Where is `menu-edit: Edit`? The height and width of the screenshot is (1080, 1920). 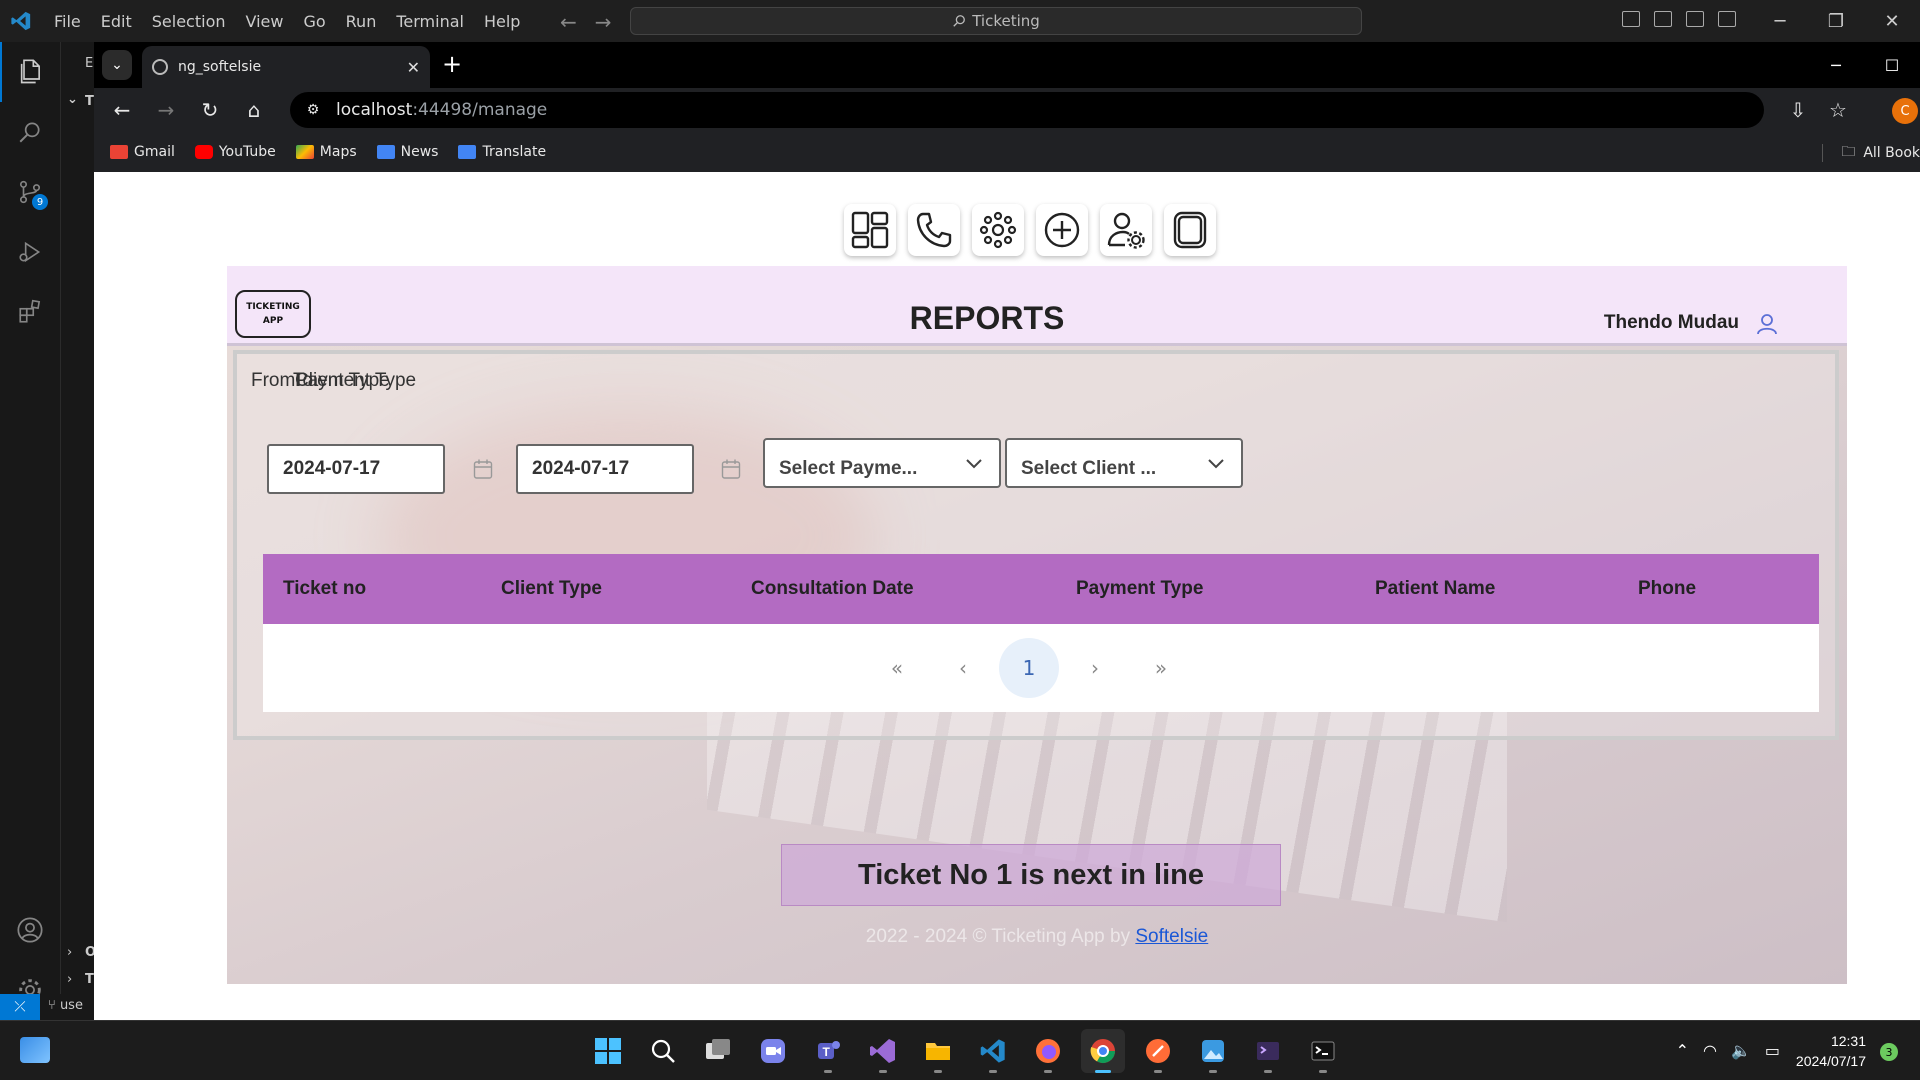
menu-edit: Edit is located at coordinates (116, 21).